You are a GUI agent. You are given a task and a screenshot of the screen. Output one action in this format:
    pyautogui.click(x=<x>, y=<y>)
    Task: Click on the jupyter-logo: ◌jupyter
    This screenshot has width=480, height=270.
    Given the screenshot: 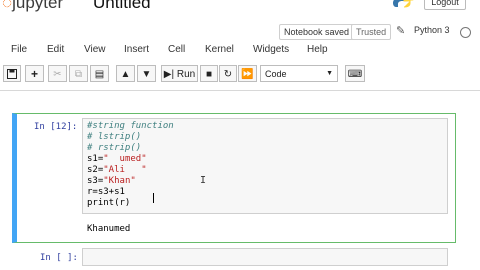 What is the action you would take?
    pyautogui.click(x=32, y=6)
    